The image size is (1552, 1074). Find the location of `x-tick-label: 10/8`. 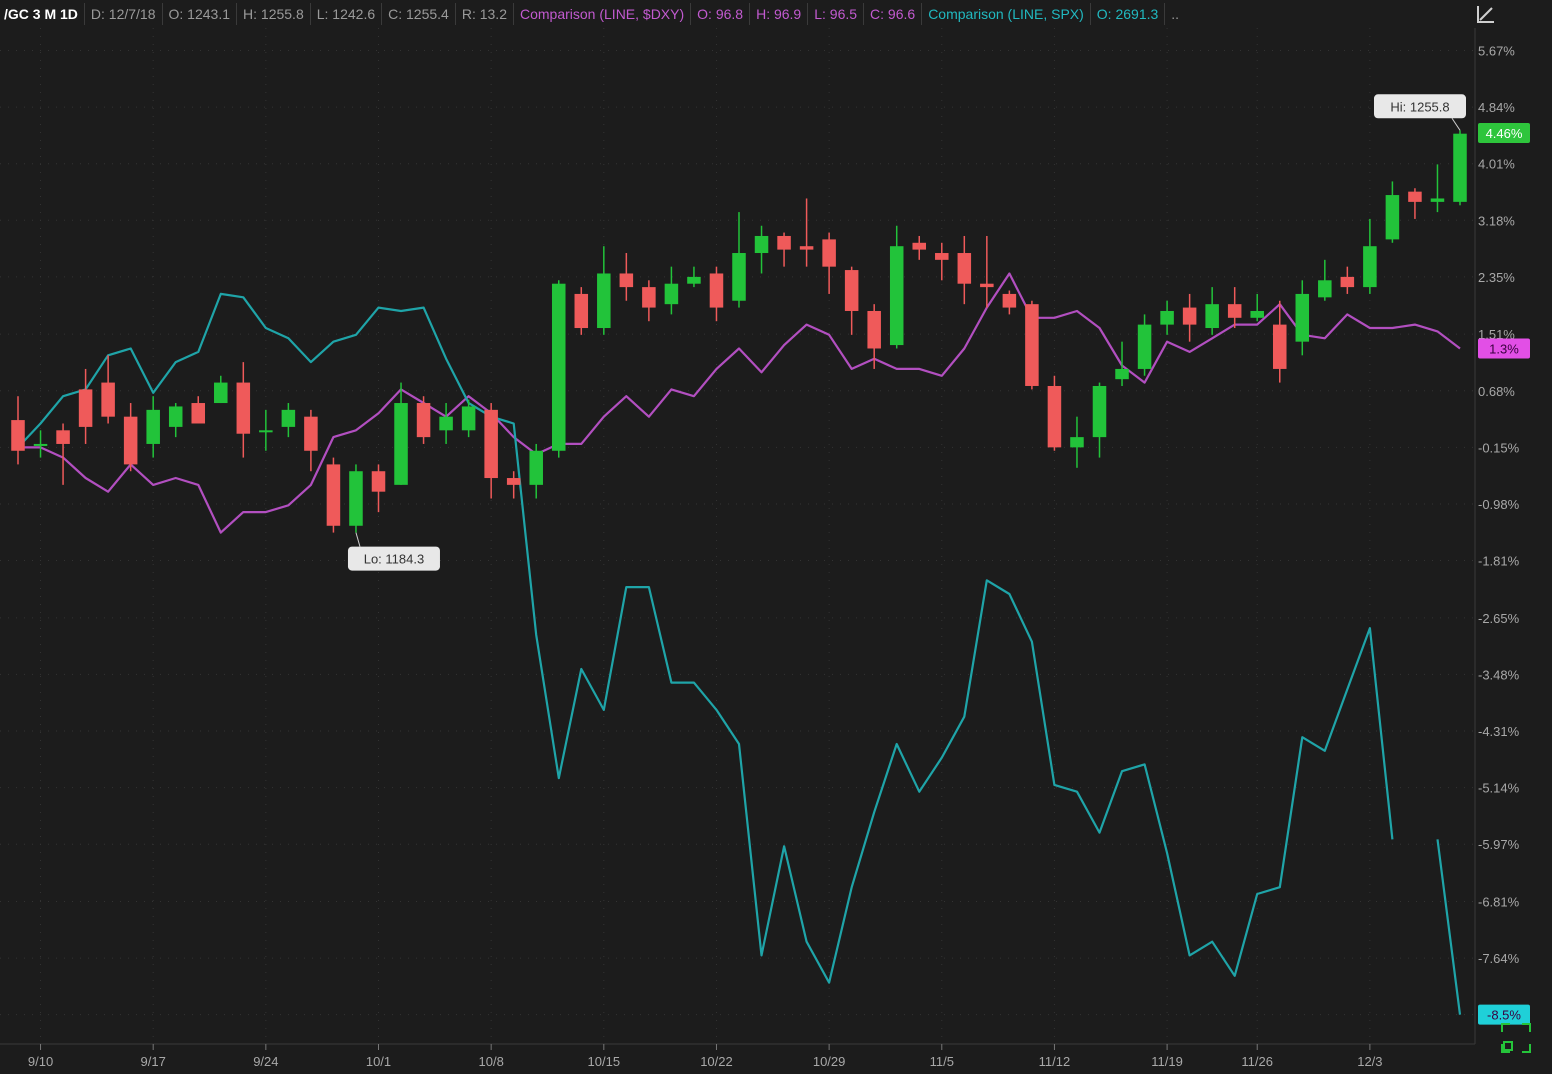

x-tick-label: 10/8 is located at coordinates (491, 1061).